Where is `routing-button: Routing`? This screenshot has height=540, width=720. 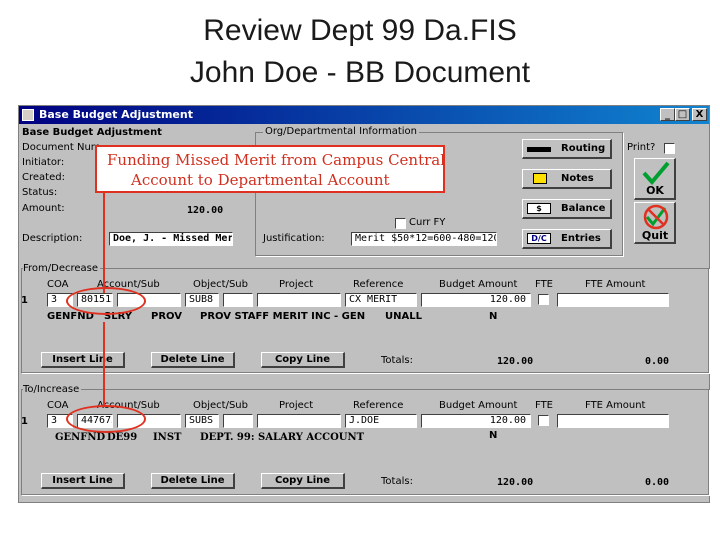 routing-button: Routing is located at coordinates (567, 149).